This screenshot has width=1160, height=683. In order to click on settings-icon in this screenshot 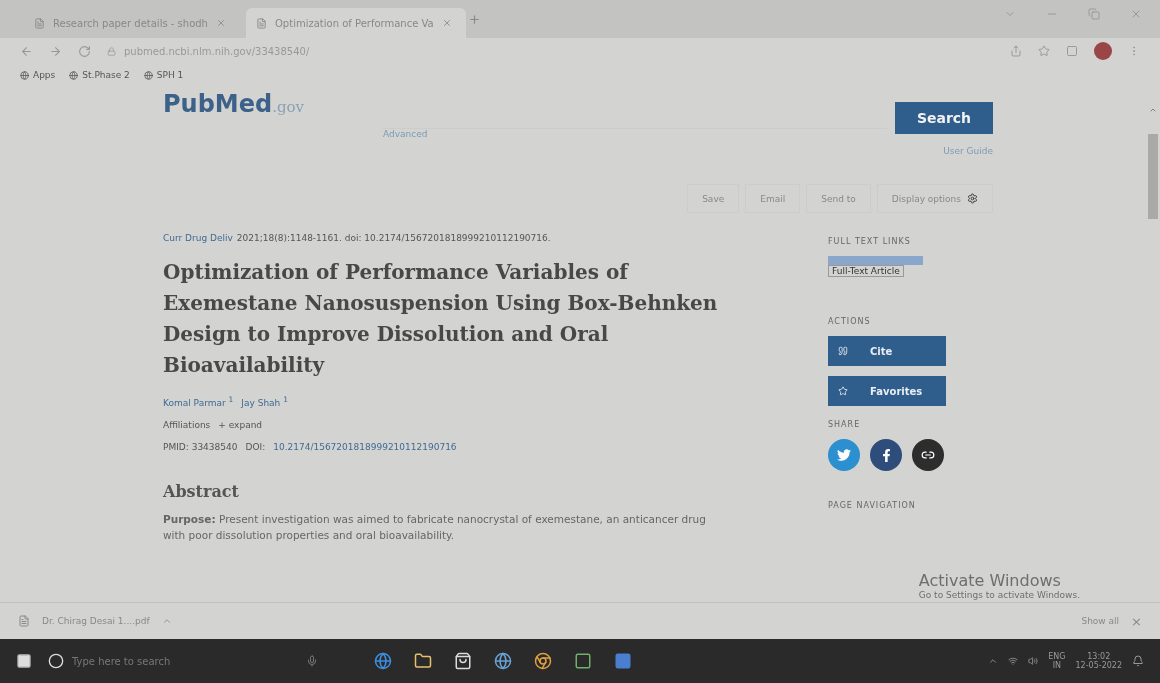, I will do `click(972, 198)`.